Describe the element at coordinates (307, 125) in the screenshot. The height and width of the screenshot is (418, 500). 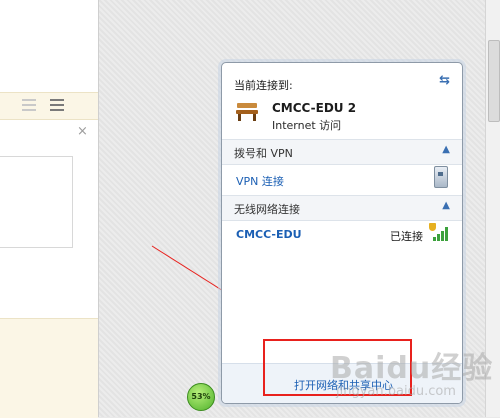
I see `current-network-access: Internet 访问` at that location.